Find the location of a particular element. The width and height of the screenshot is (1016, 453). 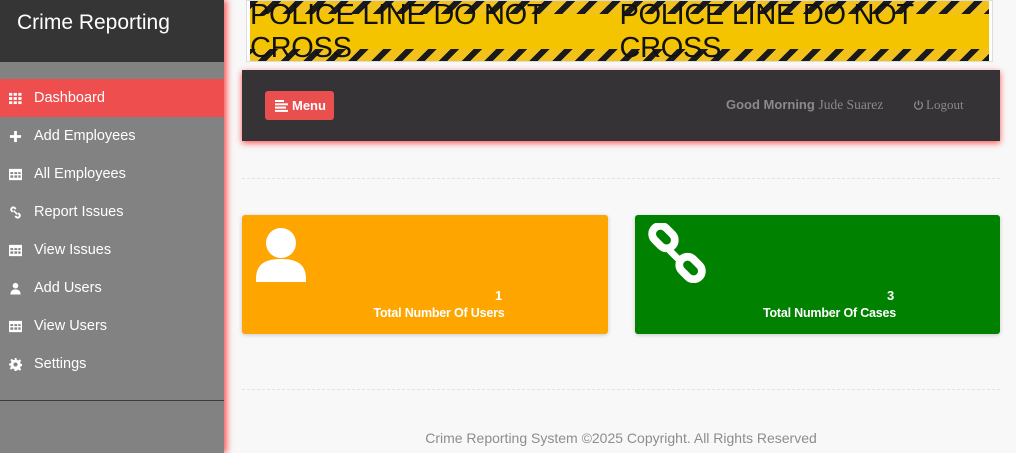

total-cases-card: 3 Total Number Of Cases is located at coordinates (817, 274).